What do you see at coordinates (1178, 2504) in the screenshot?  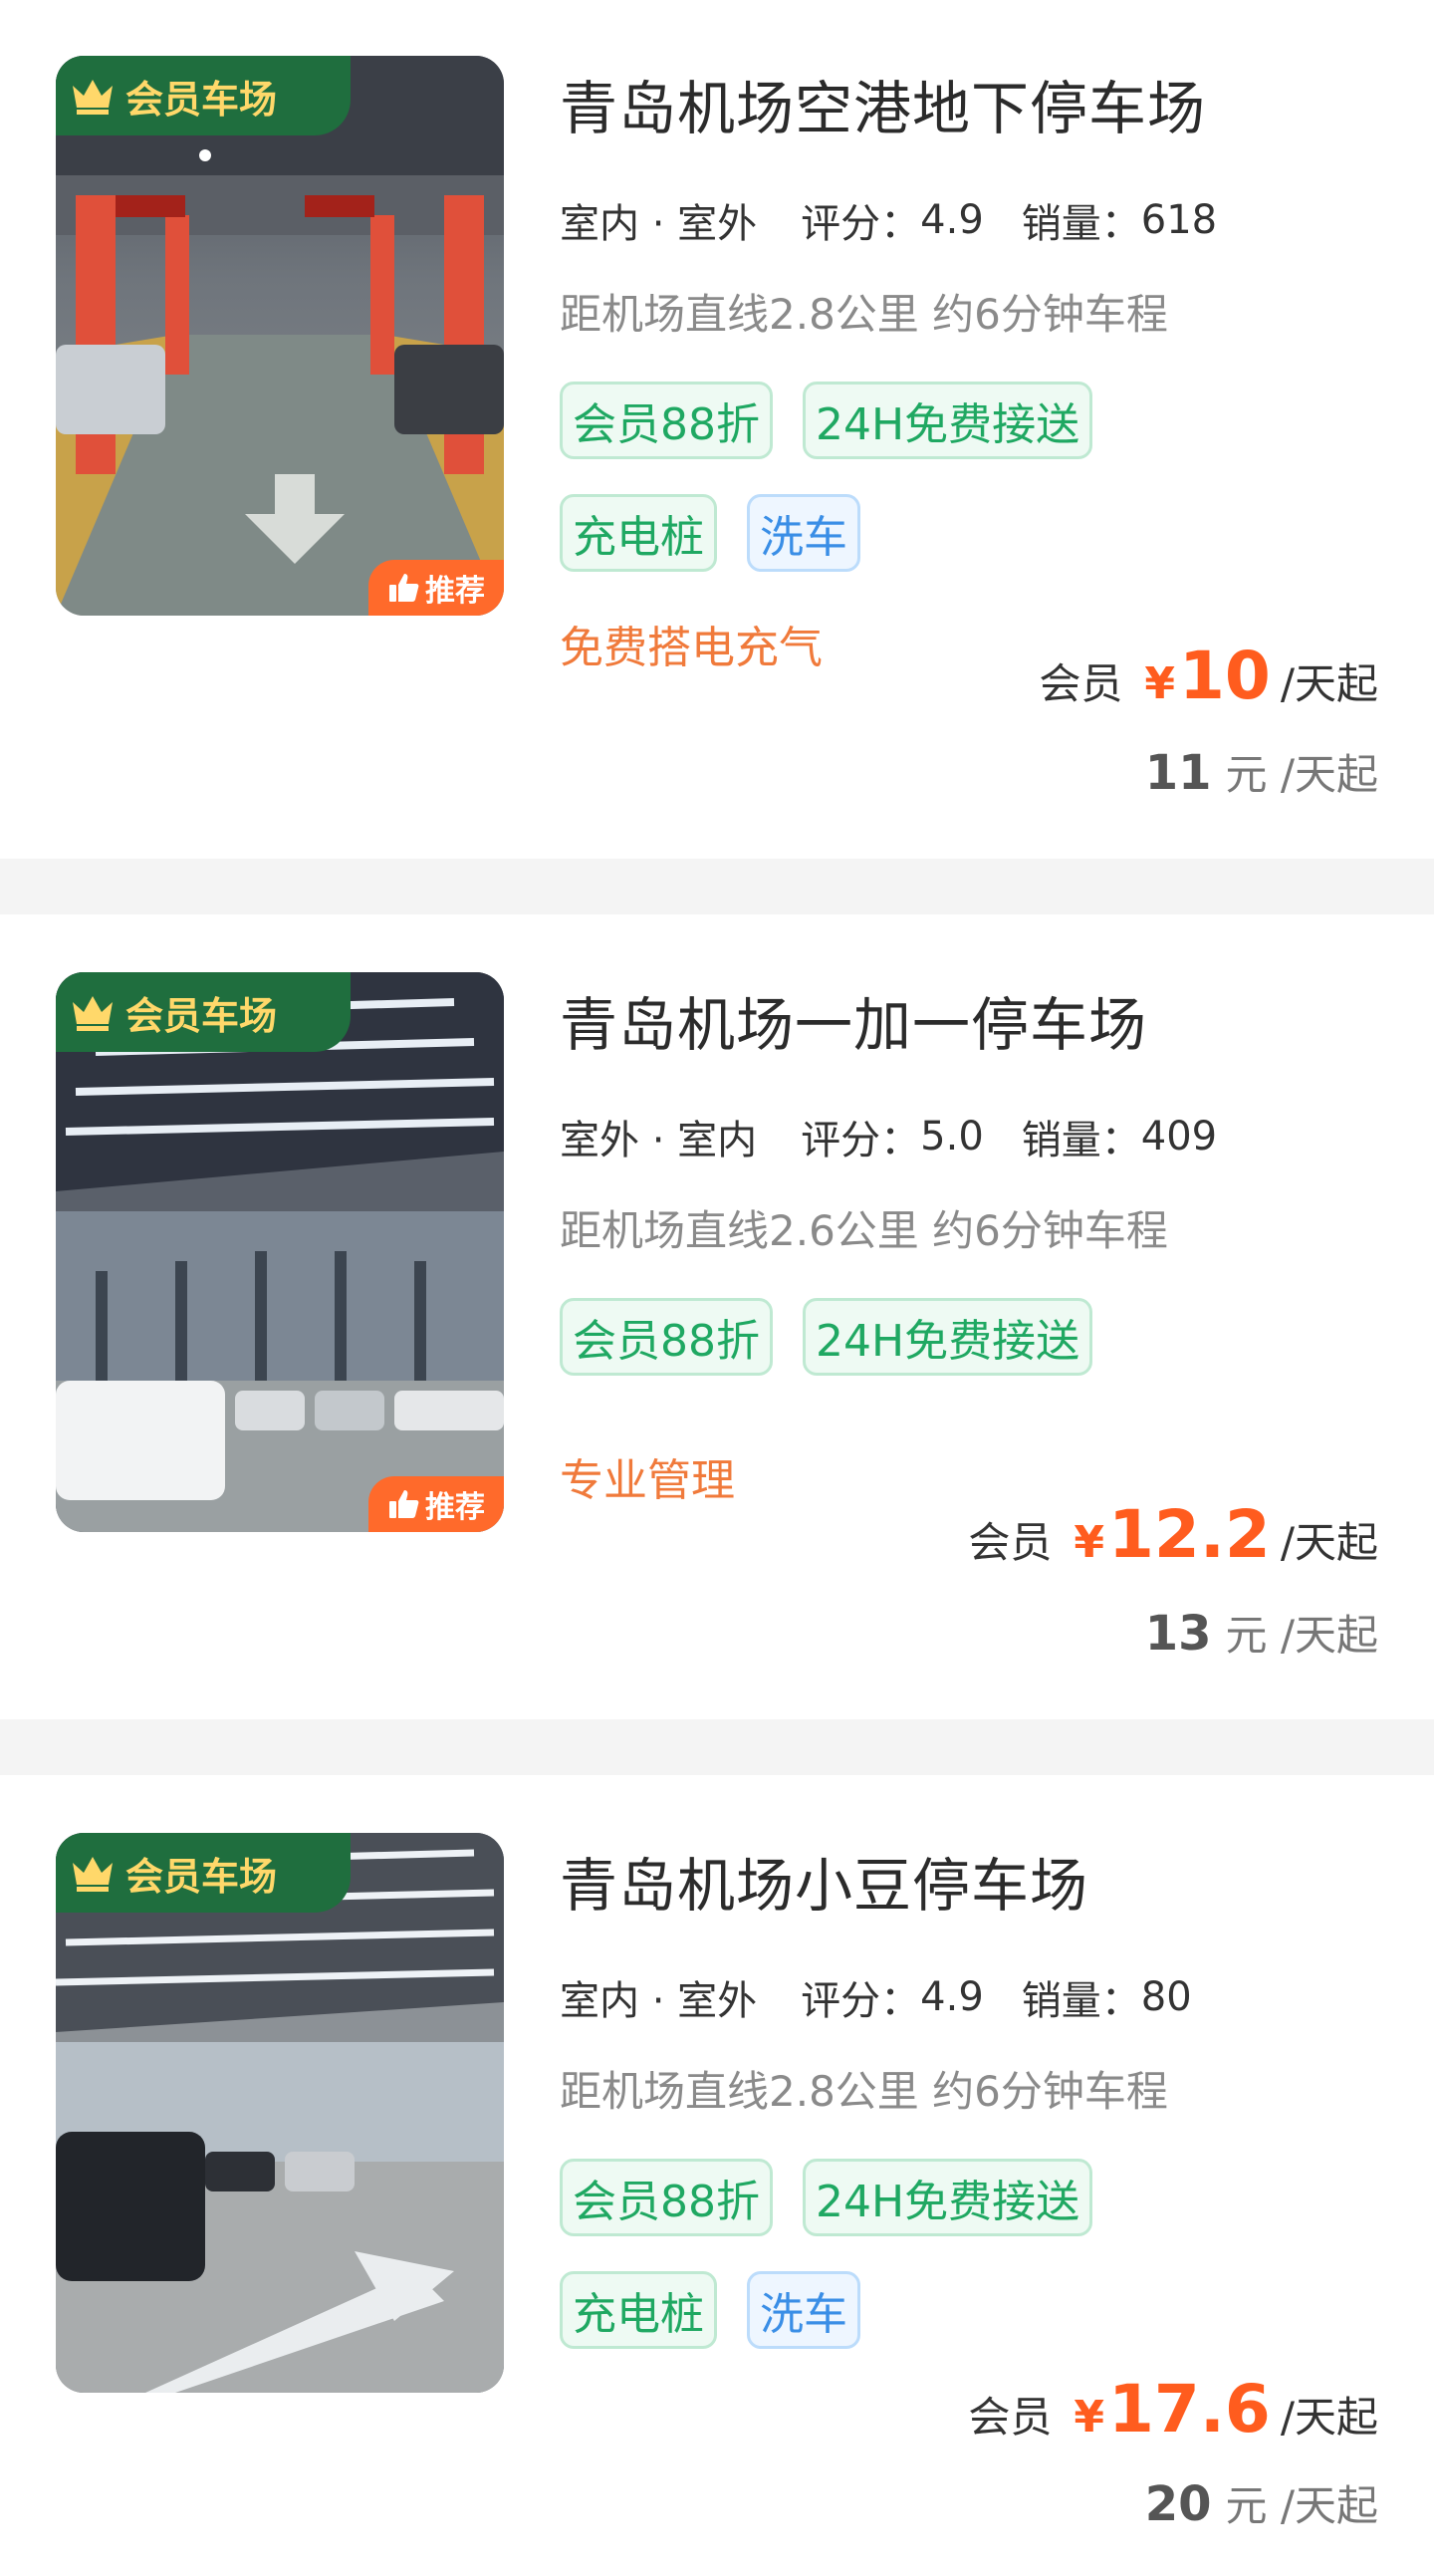 I see `original-price-value: 20` at bounding box center [1178, 2504].